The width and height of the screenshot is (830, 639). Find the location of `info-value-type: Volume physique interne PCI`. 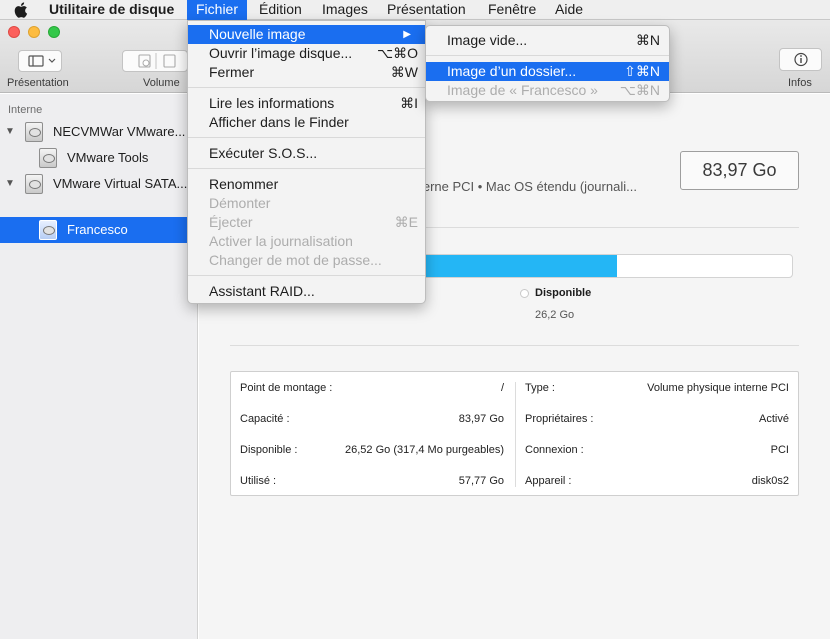

info-value-type: Volume physique interne PCI is located at coordinates (718, 388).